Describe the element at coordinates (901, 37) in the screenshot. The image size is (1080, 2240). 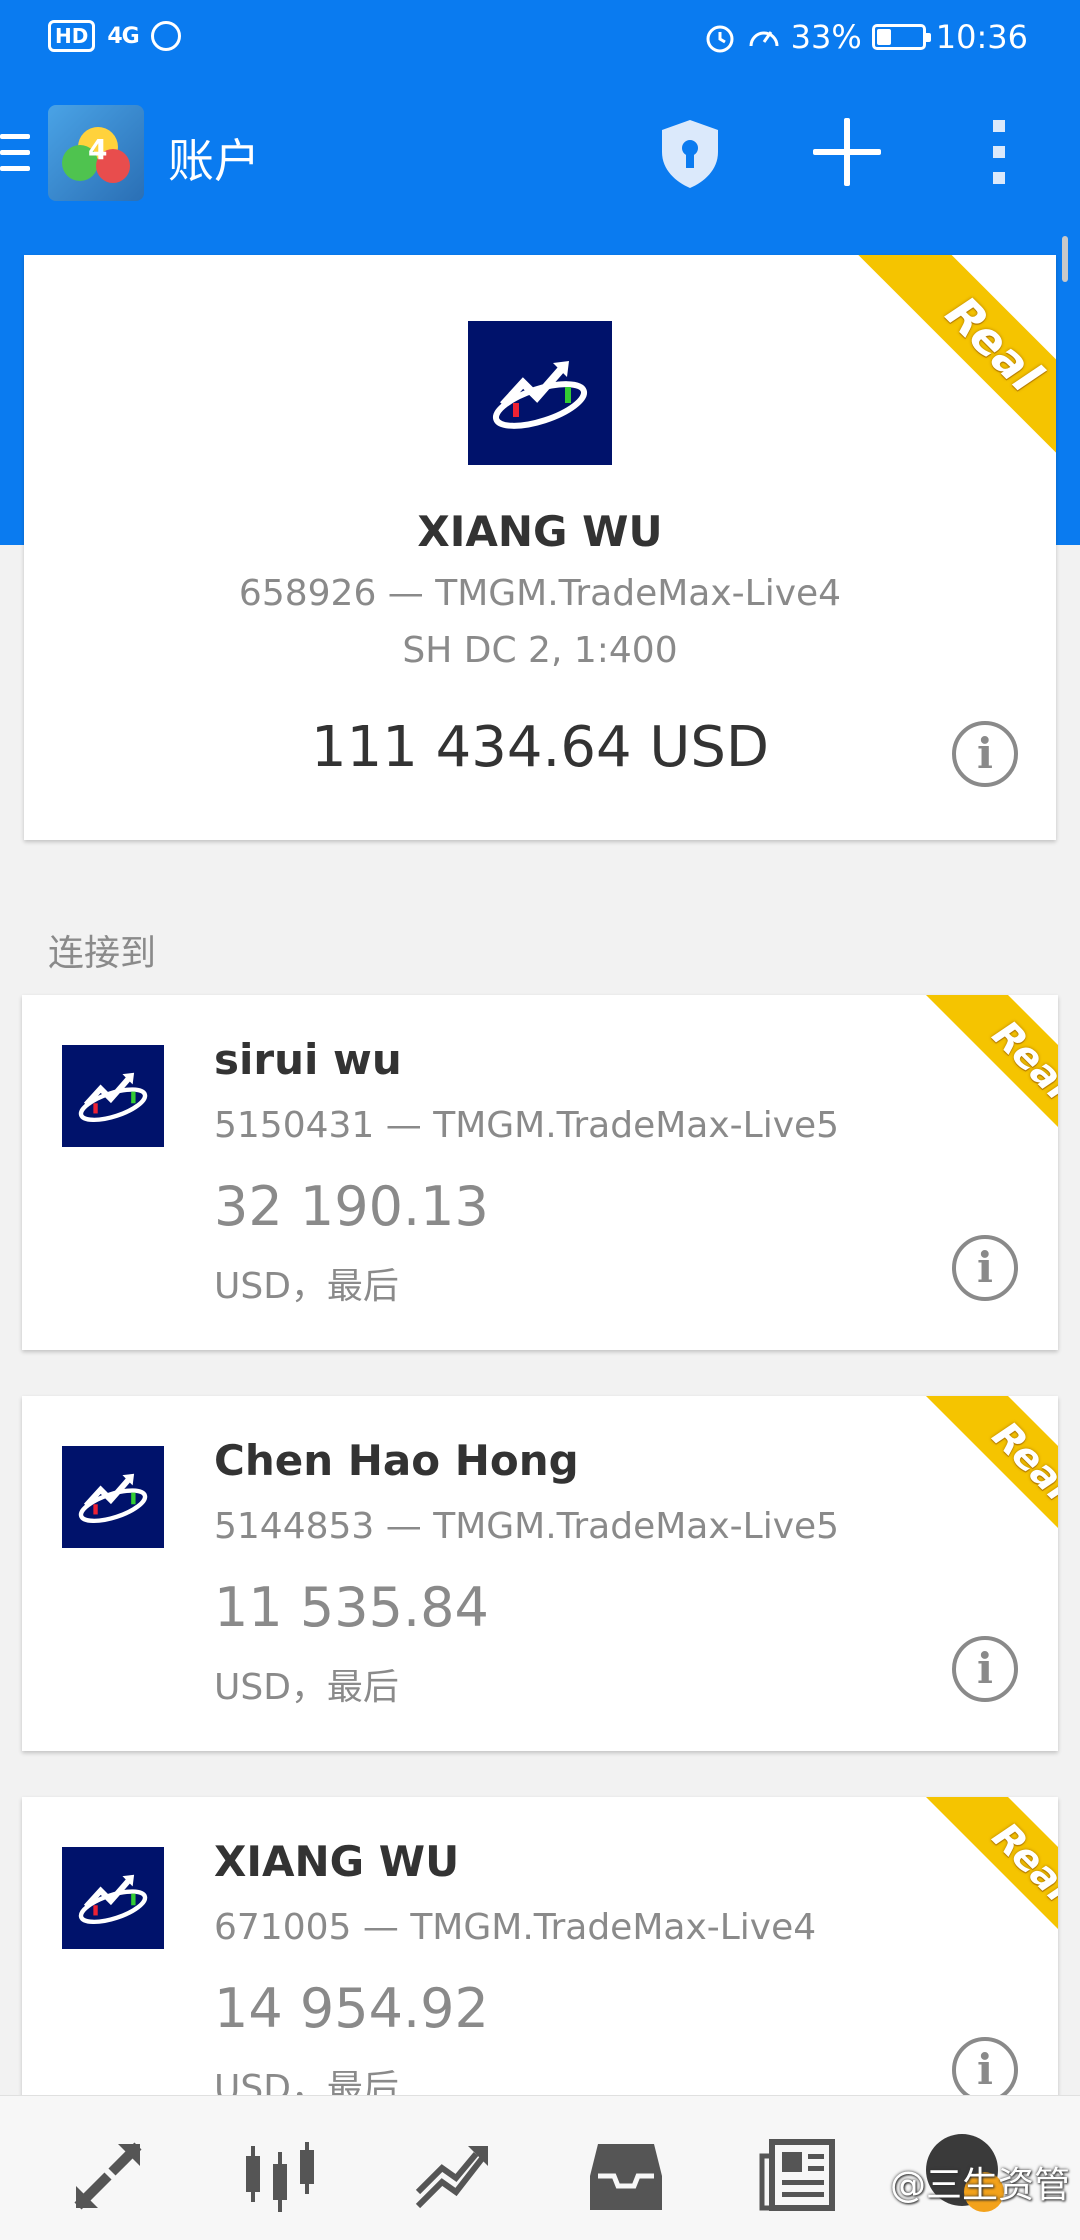
I see `battery-icon` at that location.